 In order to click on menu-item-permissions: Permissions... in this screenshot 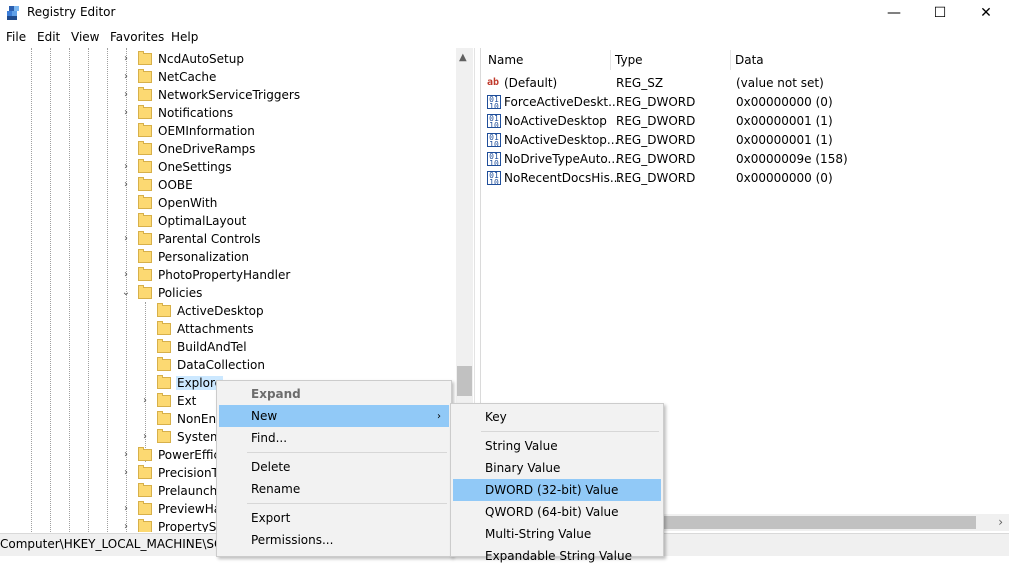, I will do `click(334, 540)`.